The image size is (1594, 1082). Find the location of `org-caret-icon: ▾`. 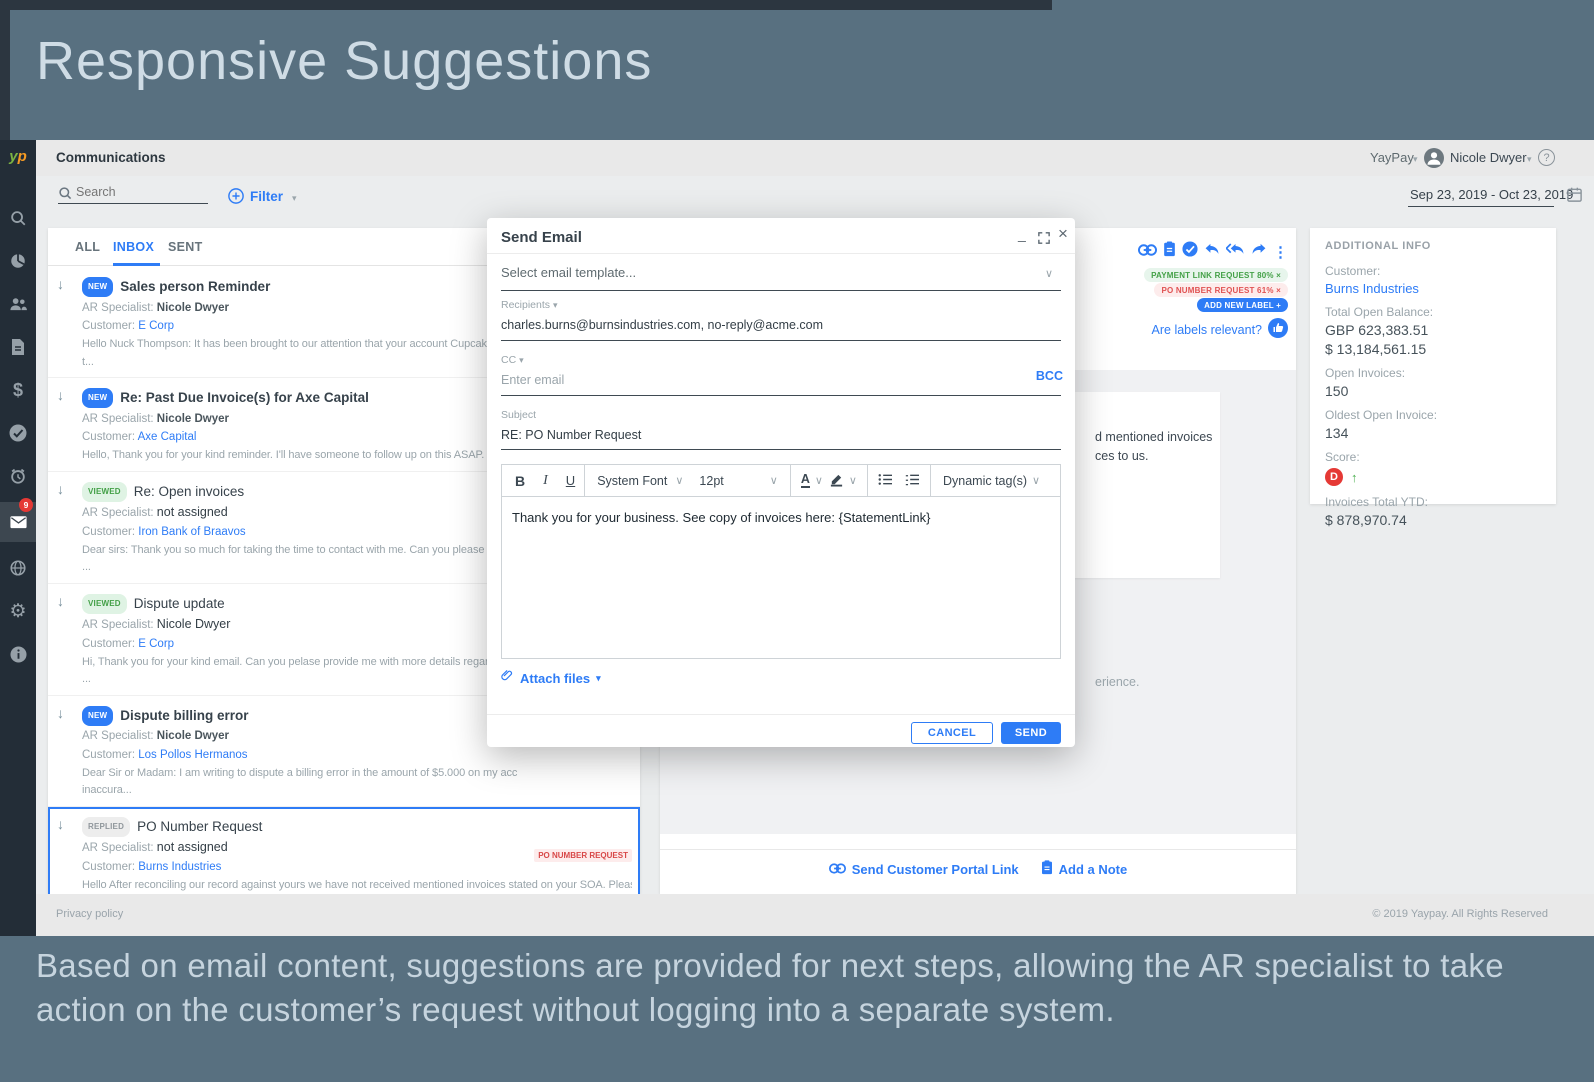

org-caret-icon: ▾ is located at coordinates (1415, 159).